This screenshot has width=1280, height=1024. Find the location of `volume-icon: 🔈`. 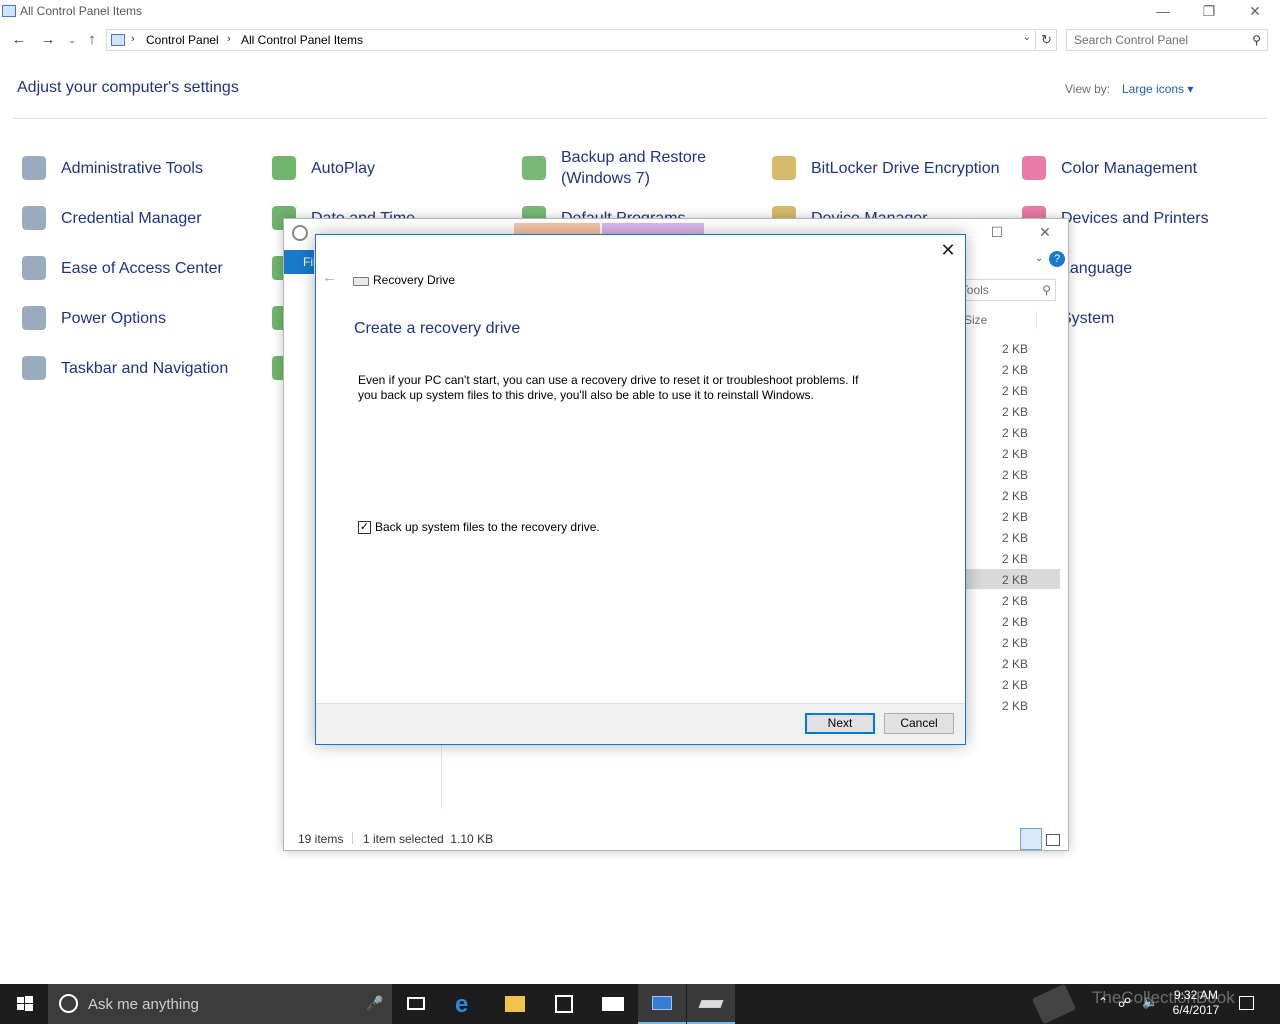

volume-icon: 🔈 is located at coordinates (1150, 1002).